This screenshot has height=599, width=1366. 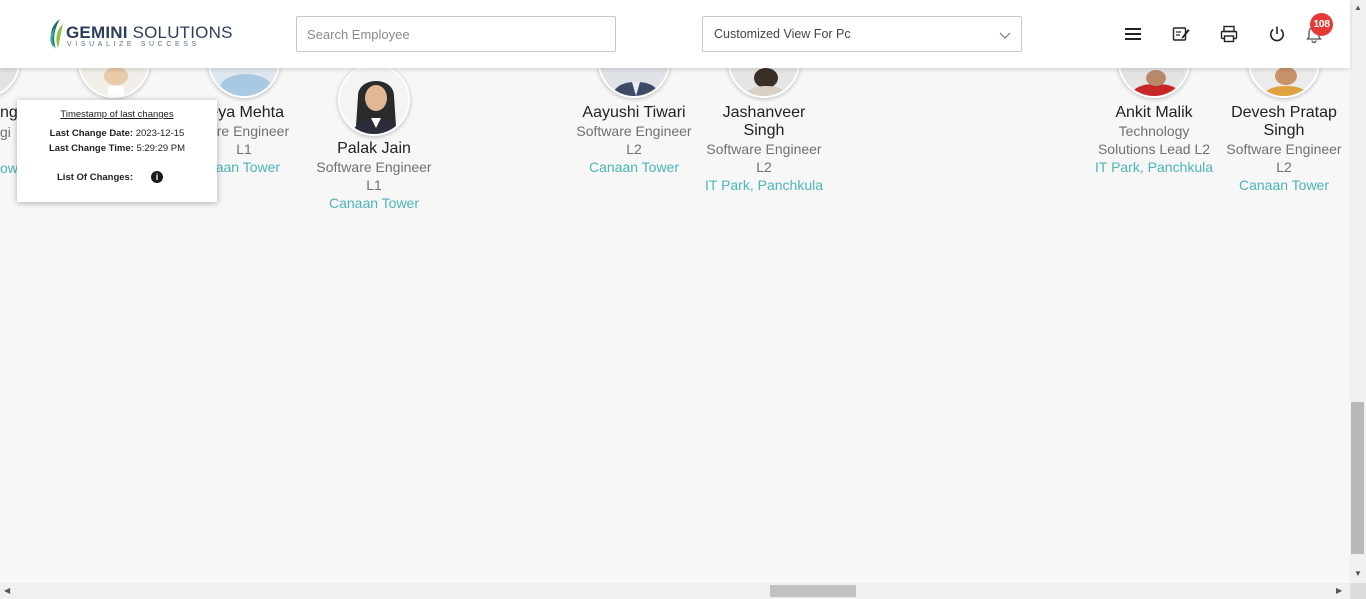 I want to click on gemini-solutions-logo: GEMINI SOLUTIONS VISUALIZE SUCCESS, so click(x=139, y=35).